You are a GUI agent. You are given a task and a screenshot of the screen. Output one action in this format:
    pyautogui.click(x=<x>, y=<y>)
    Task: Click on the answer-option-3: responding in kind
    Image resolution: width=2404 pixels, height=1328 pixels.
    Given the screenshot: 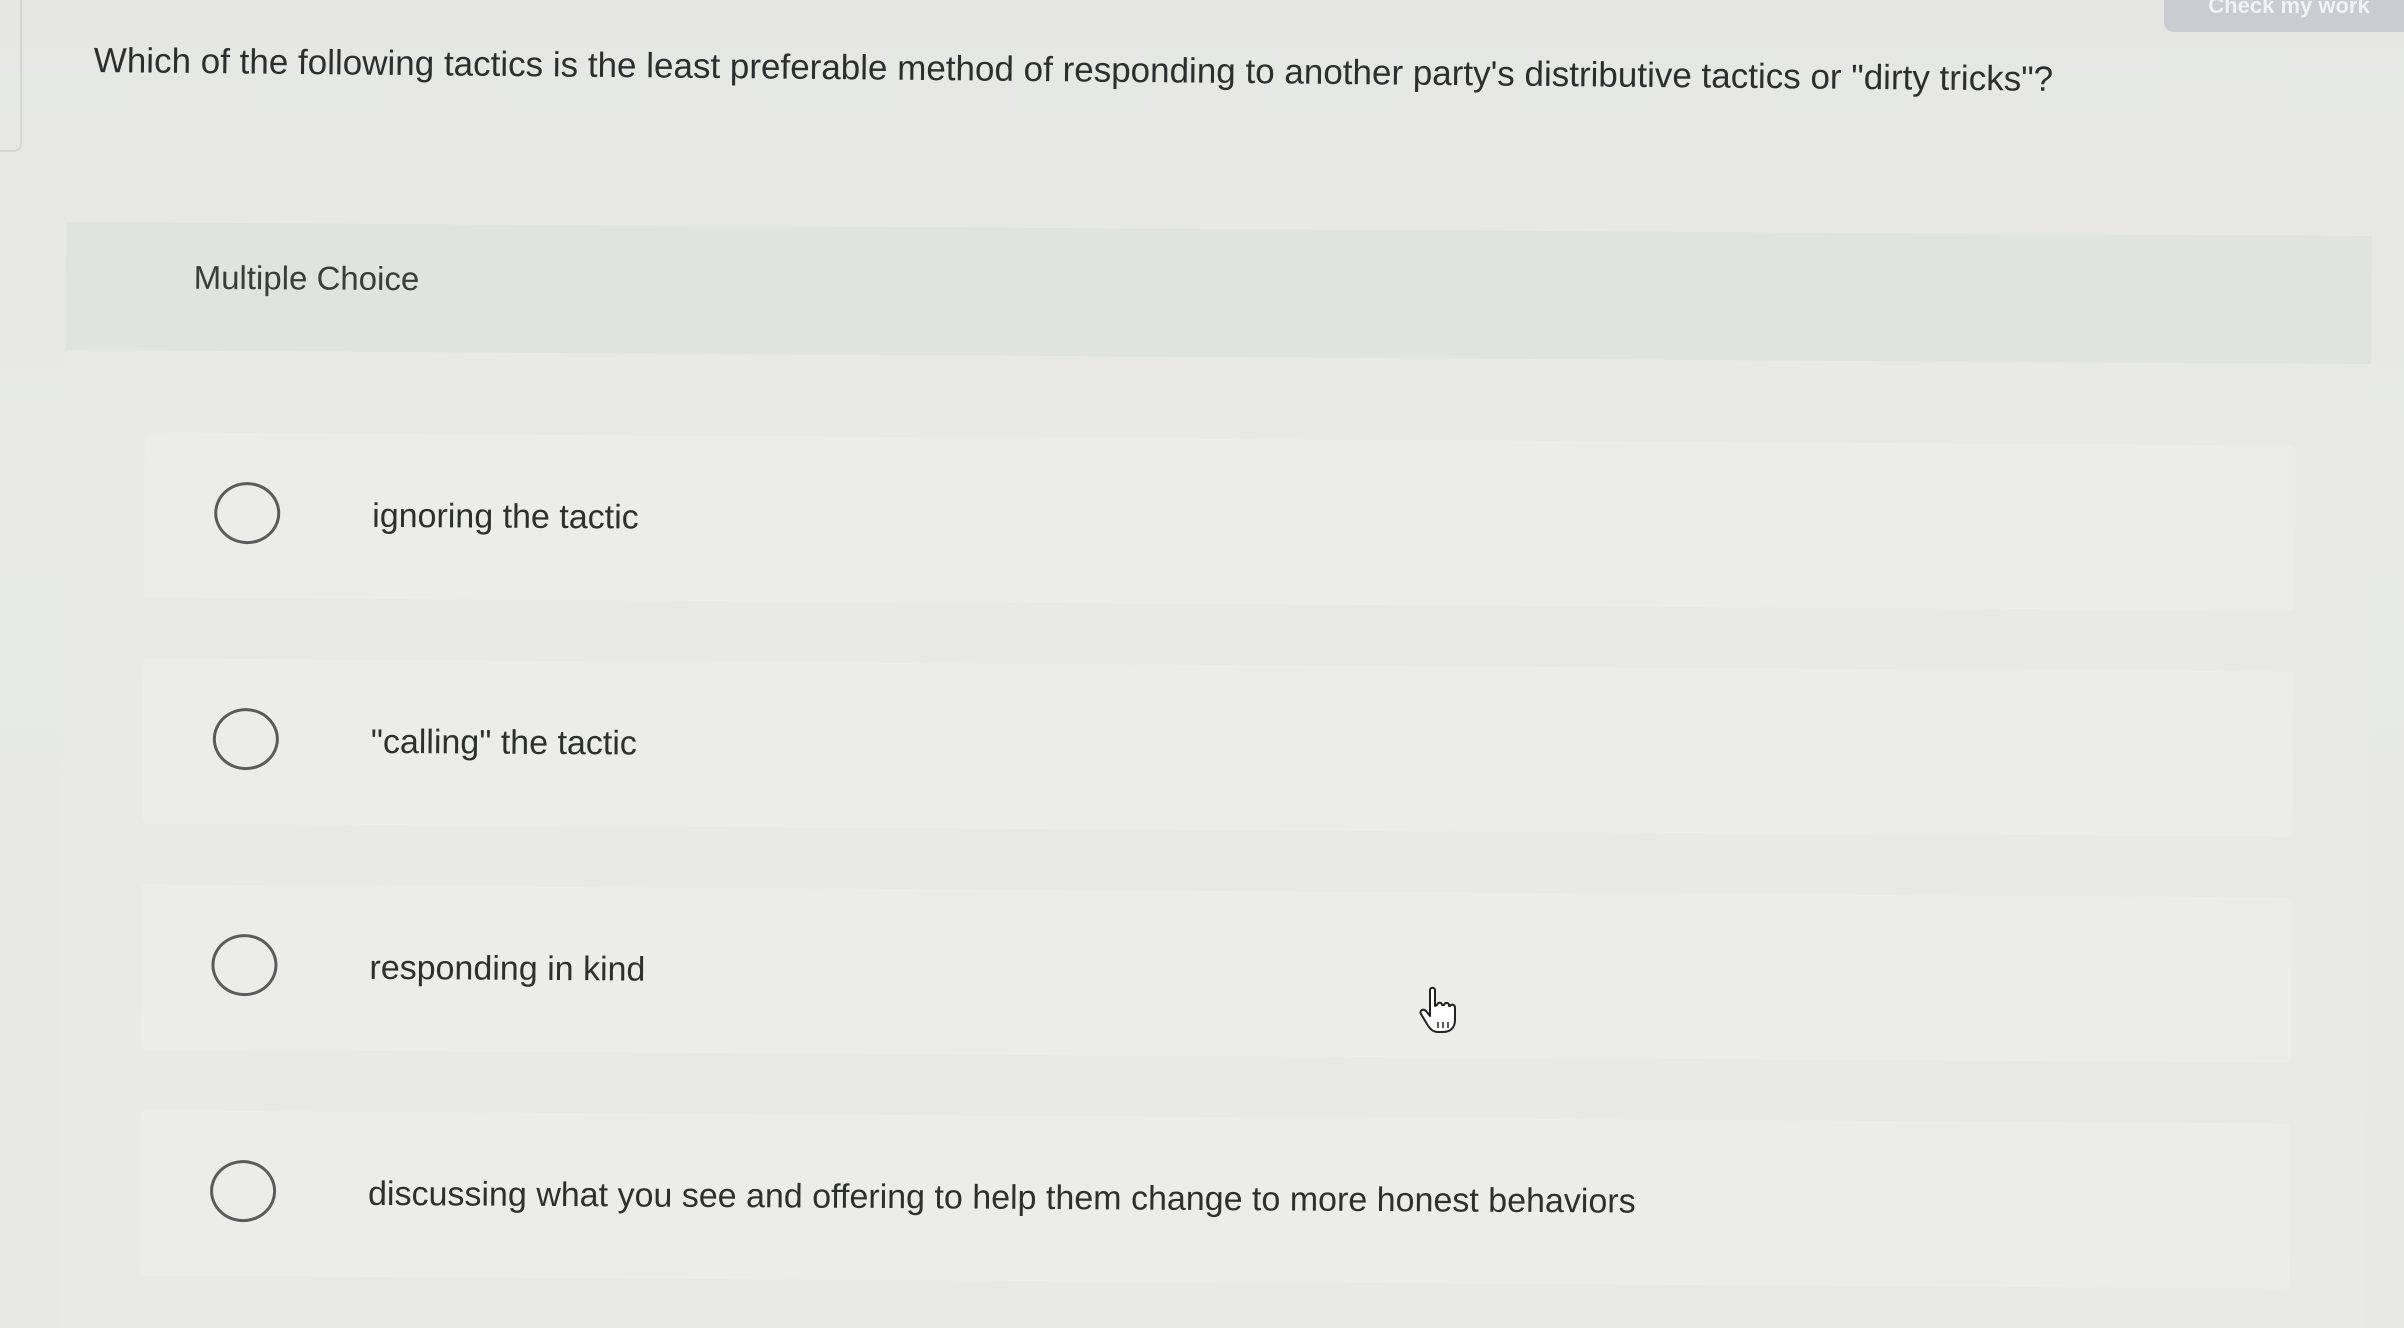 What is the action you would take?
    pyautogui.click(x=1216, y=973)
    